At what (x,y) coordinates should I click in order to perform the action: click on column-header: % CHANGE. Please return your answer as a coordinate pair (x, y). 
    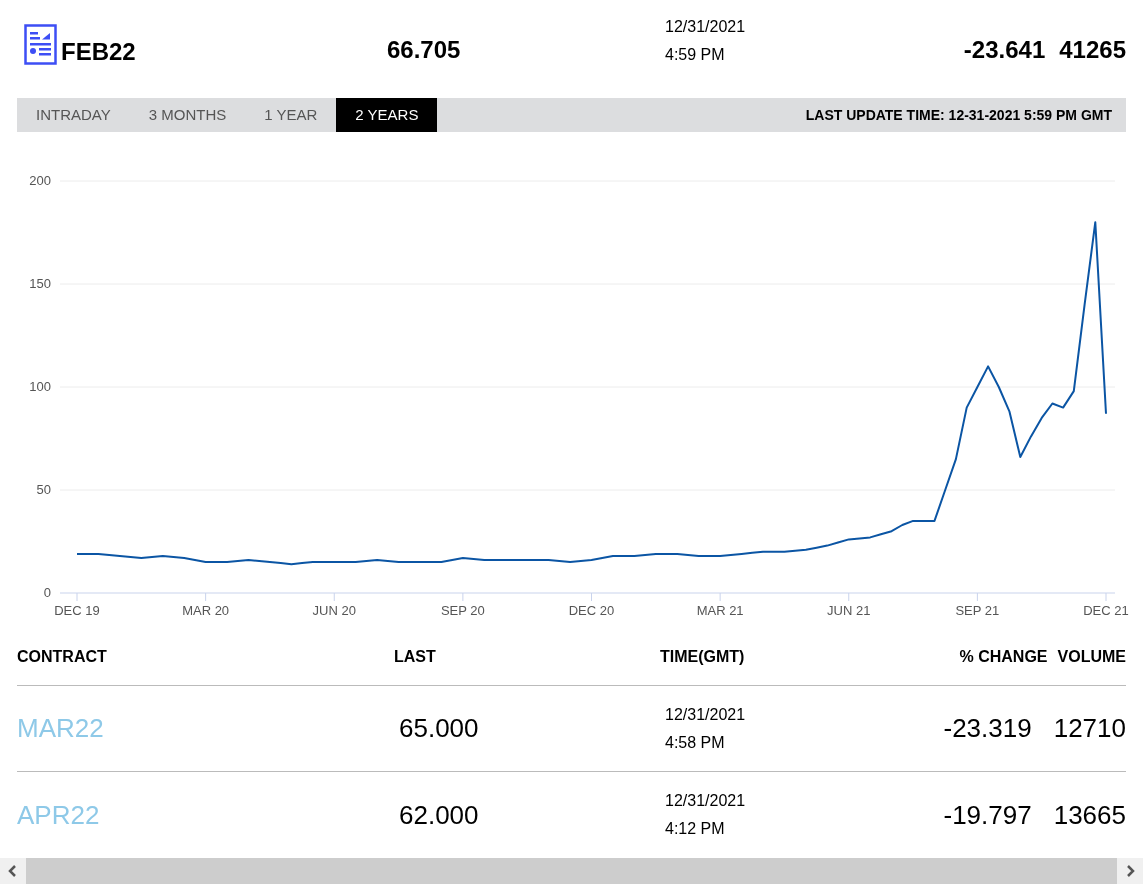
    Looking at the image, I should click on (1003, 656).